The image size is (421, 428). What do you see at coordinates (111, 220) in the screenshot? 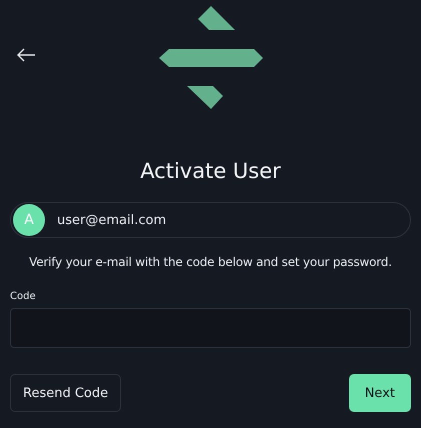
I see `email-text: user@email.com` at bounding box center [111, 220].